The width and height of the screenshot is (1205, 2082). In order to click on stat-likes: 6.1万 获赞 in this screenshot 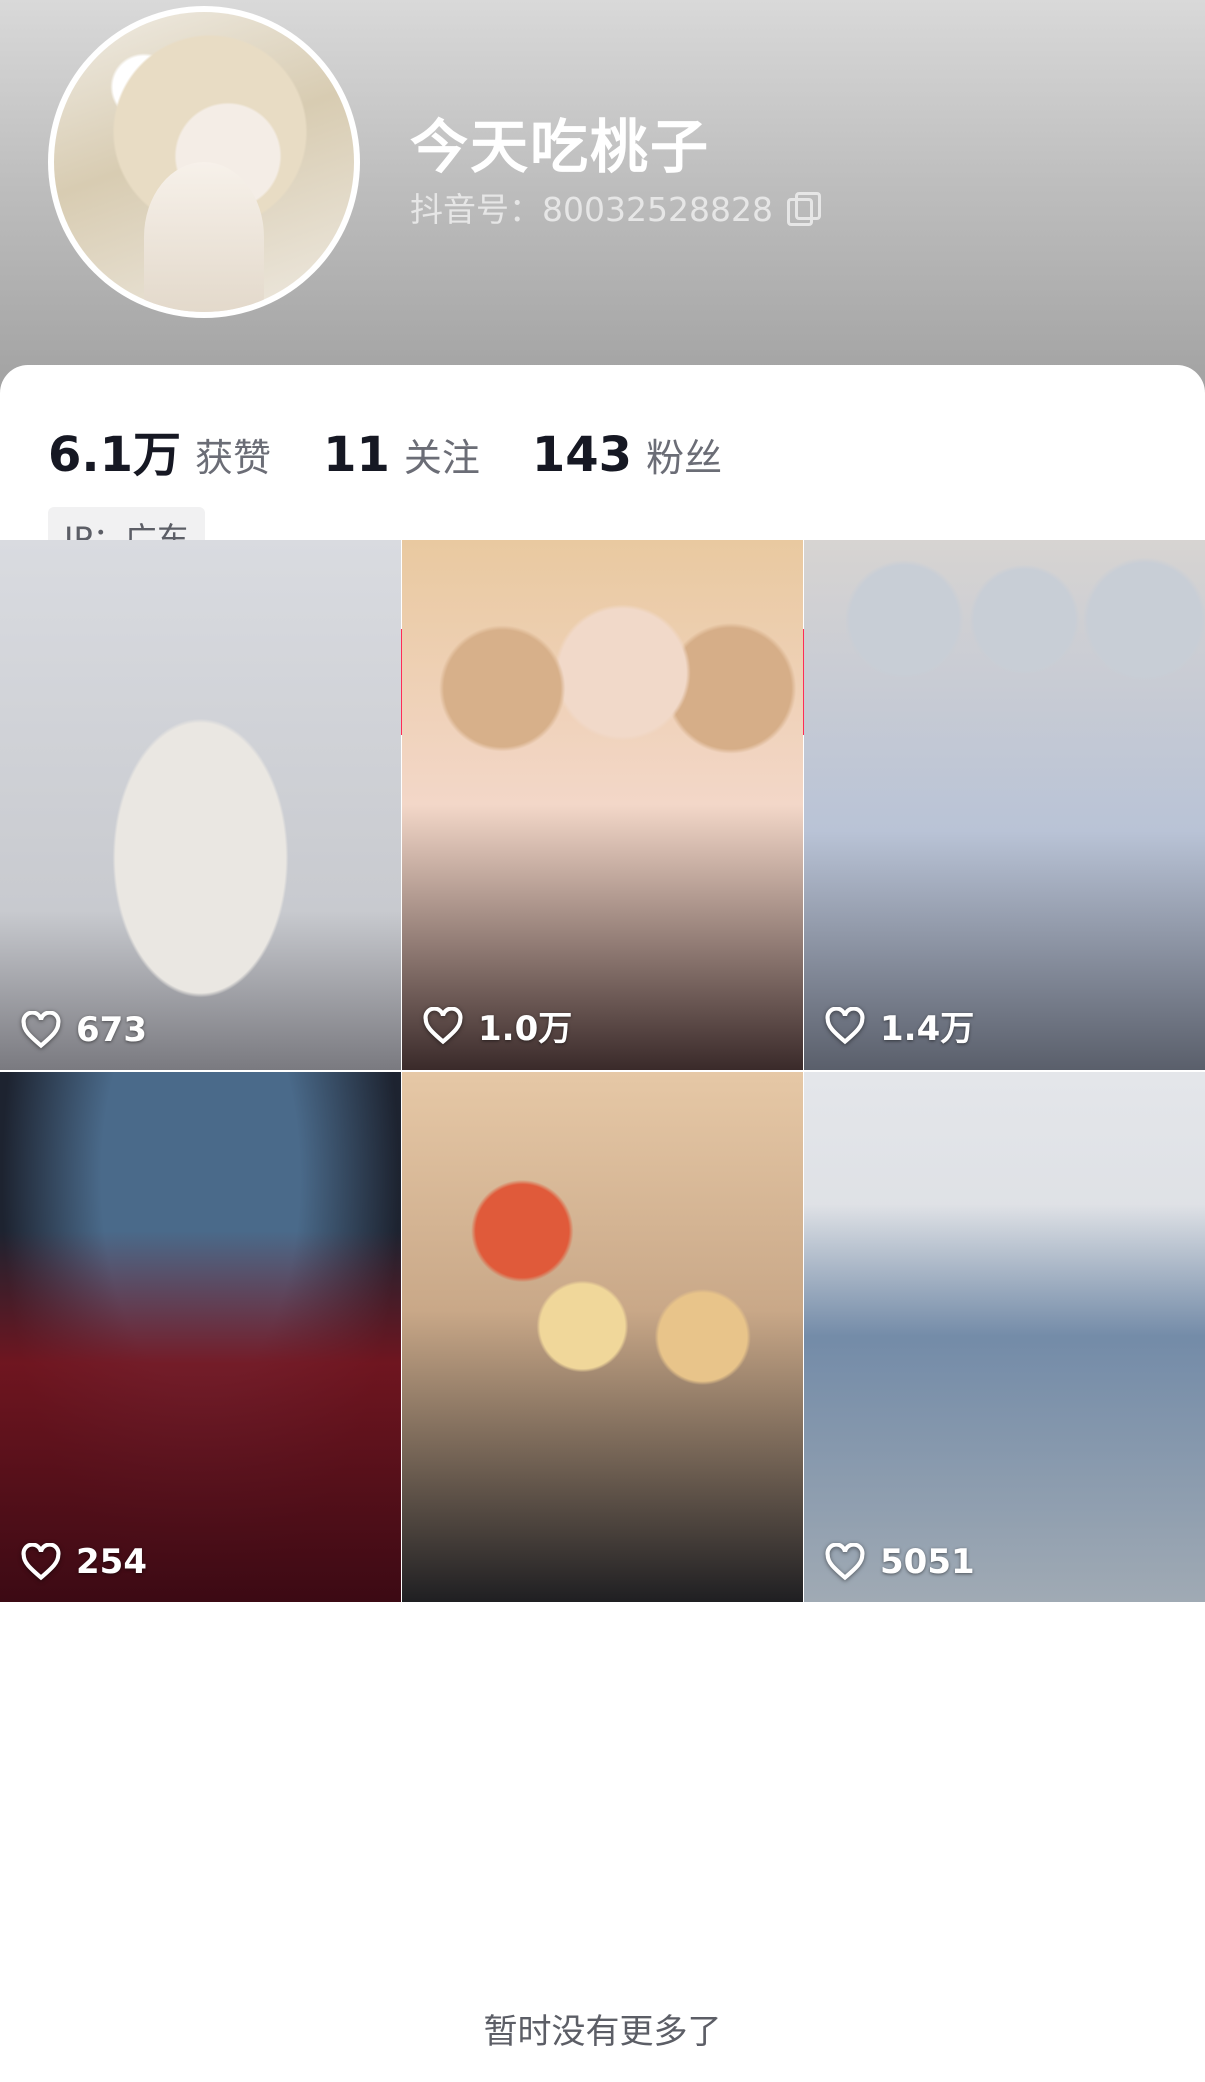, I will do `click(159, 450)`.